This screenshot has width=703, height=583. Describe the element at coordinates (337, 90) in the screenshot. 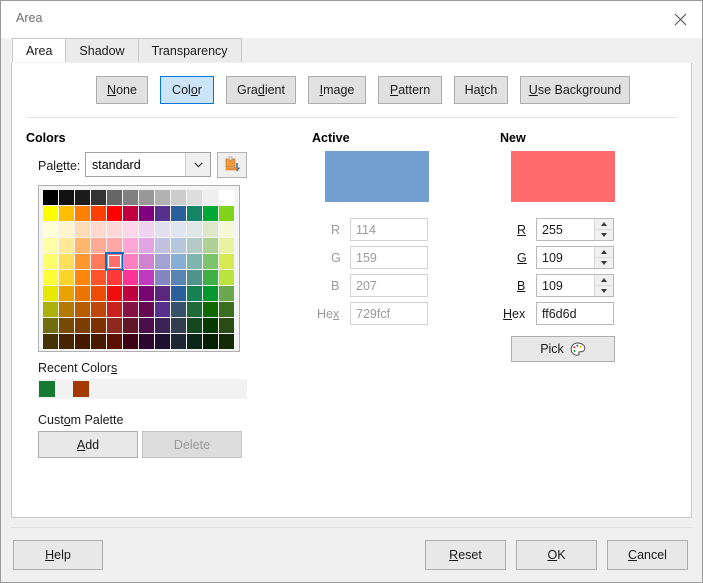

I see `fill-type-image-button: Image` at that location.